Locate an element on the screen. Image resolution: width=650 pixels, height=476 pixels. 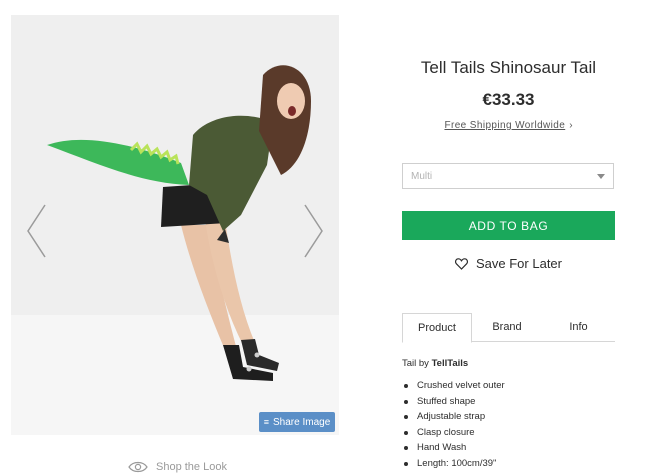
shop-the-look-label: Shop the Look is located at coordinates (191, 467).